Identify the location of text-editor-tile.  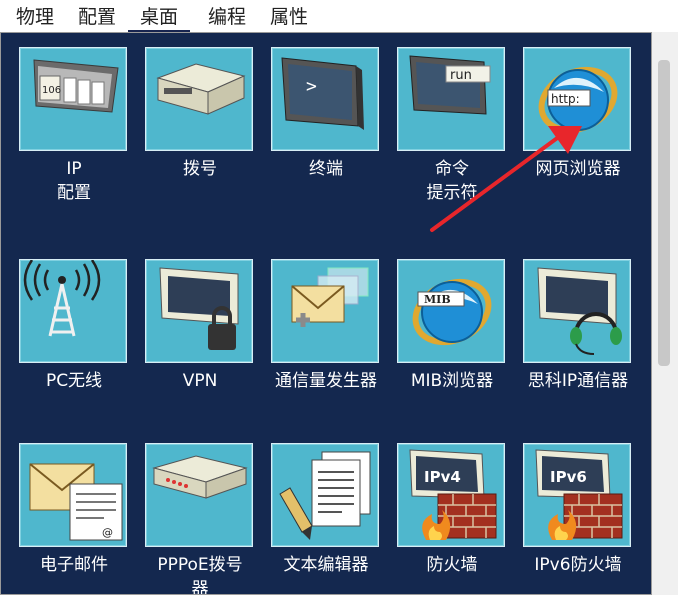
(325, 495).